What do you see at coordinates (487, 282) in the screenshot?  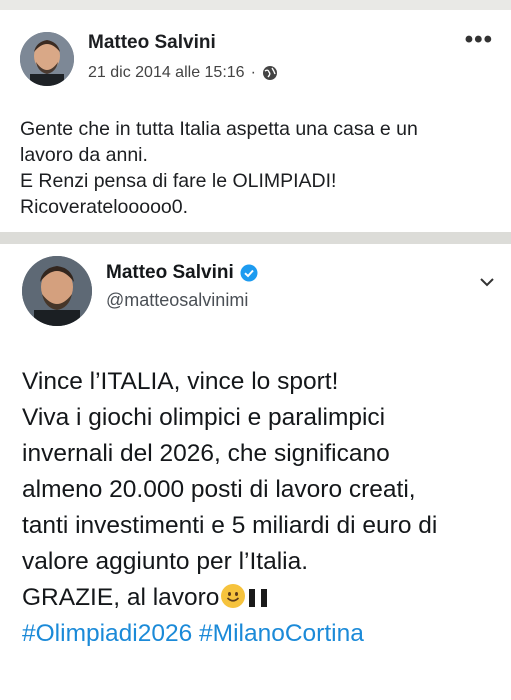 I see `chevron-down-icon` at bounding box center [487, 282].